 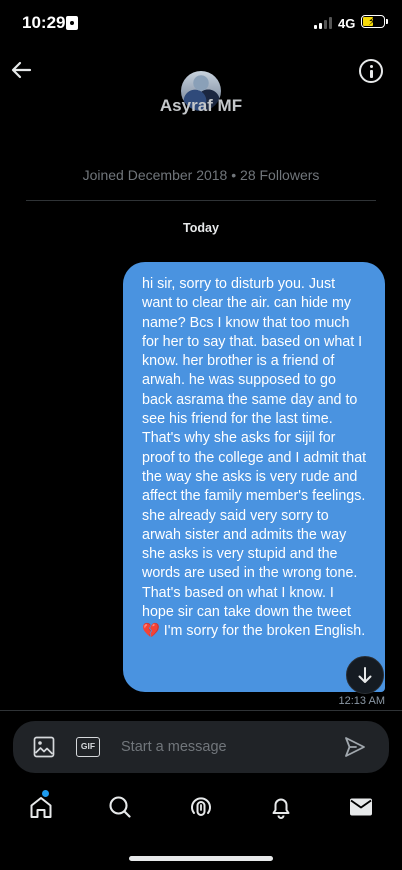 What do you see at coordinates (279, 175) in the screenshot?
I see `followers-count: 28 Followers` at bounding box center [279, 175].